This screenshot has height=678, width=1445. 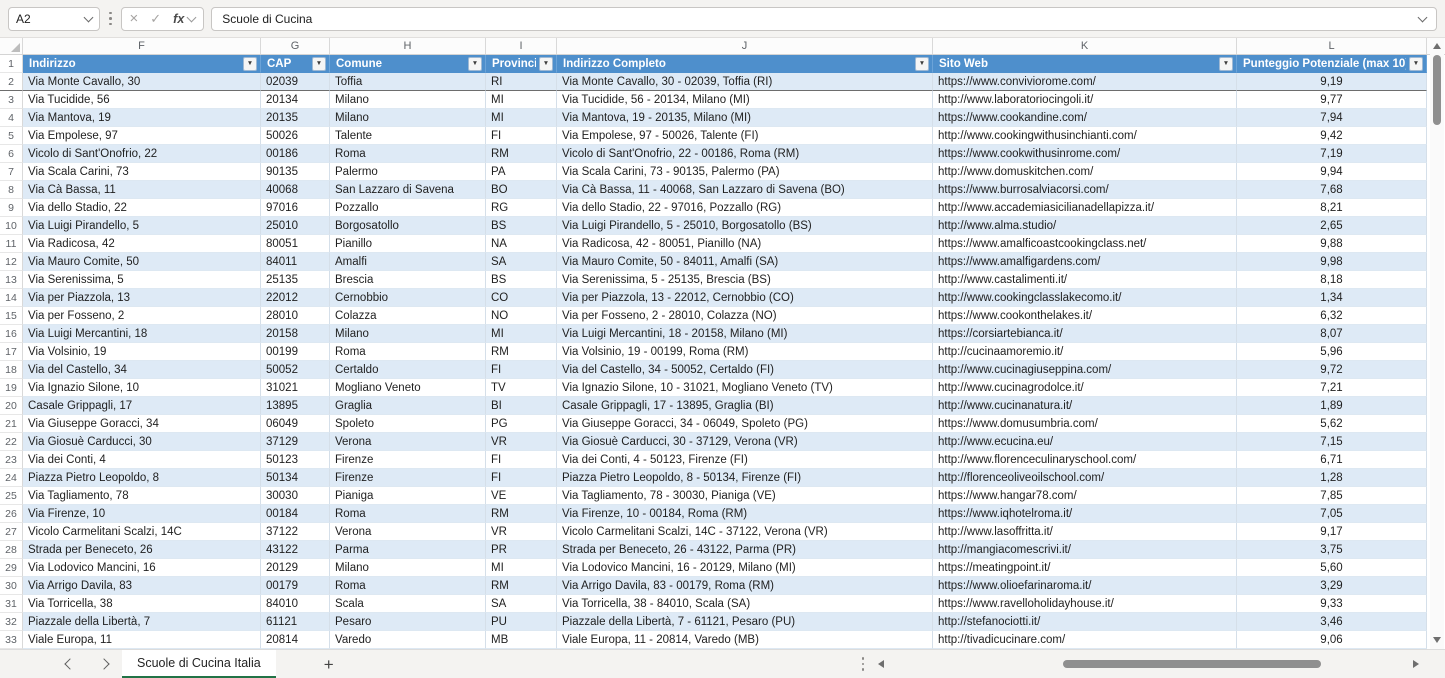 What do you see at coordinates (408, 316) in the screenshot?
I see `cell-comune: Colazza` at bounding box center [408, 316].